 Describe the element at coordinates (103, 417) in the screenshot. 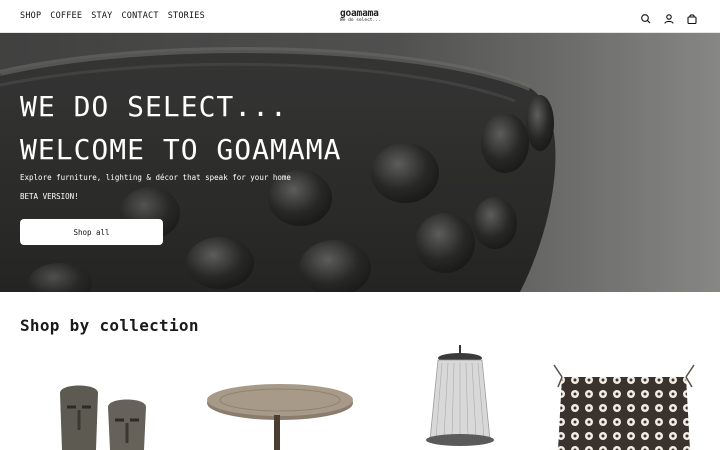

I see `masks-image` at that location.